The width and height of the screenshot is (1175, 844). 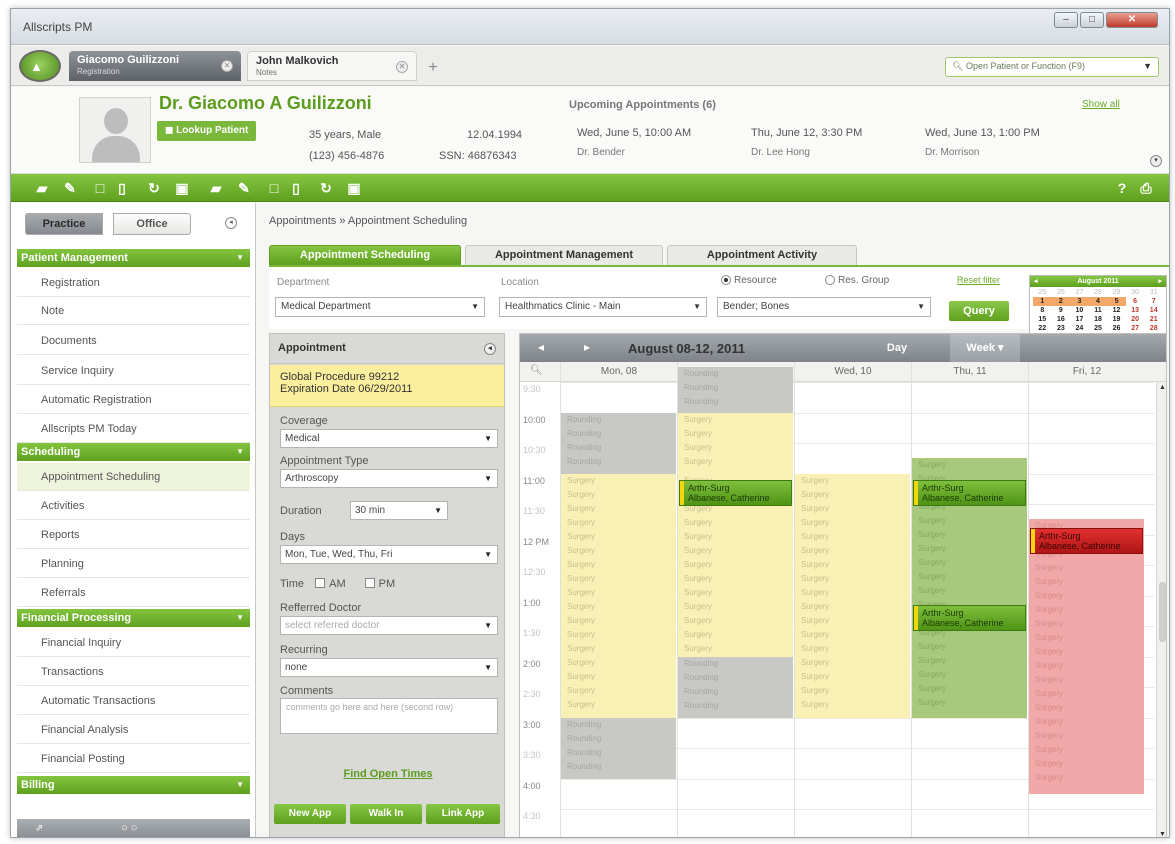 What do you see at coordinates (354, 188) in the screenshot?
I see `card-icon: ▣` at bounding box center [354, 188].